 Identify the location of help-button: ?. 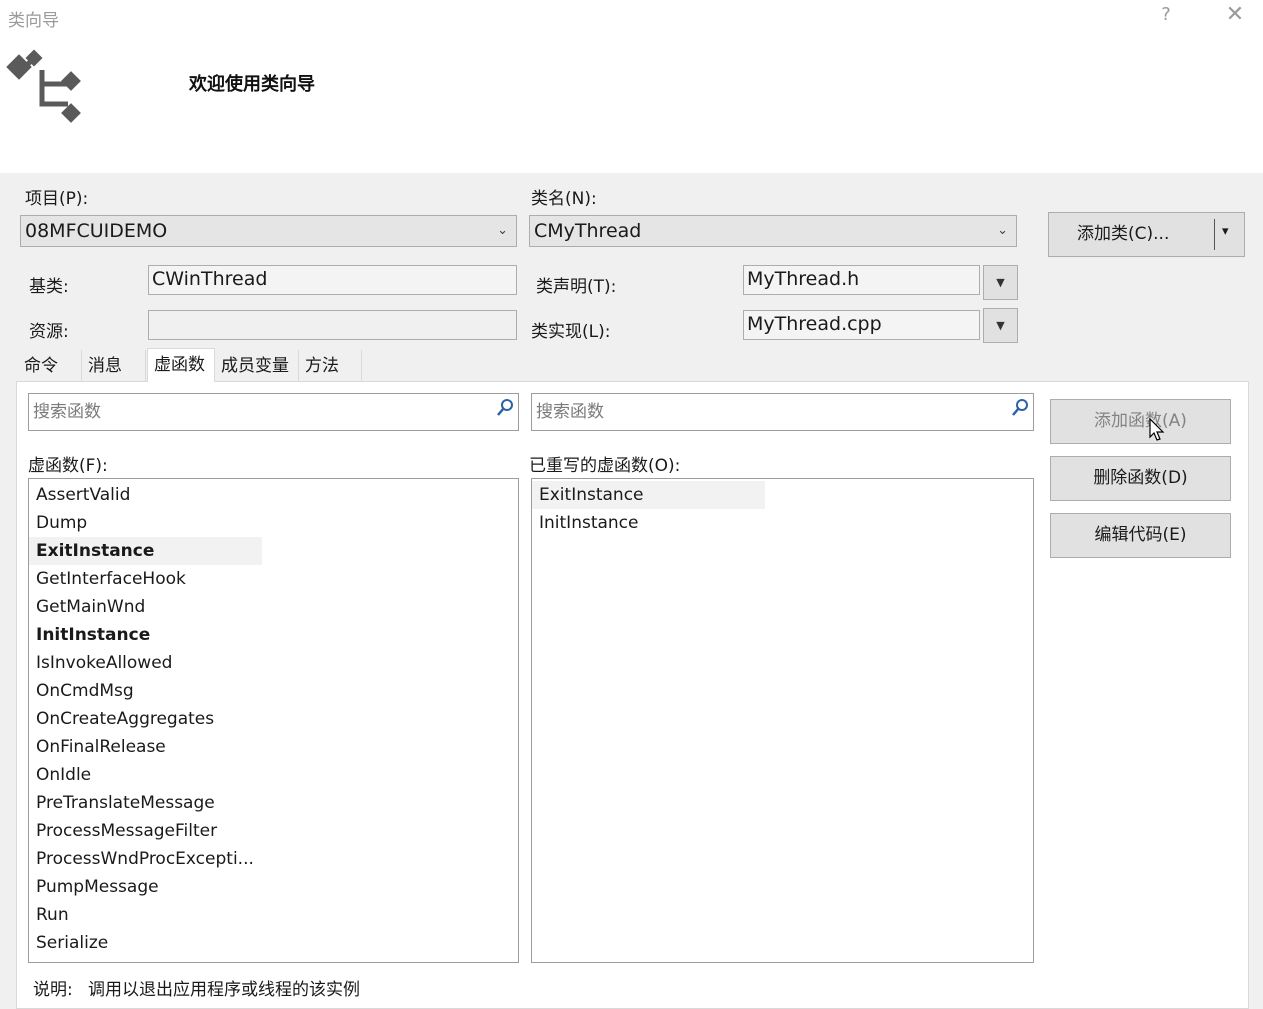
(1166, 14).